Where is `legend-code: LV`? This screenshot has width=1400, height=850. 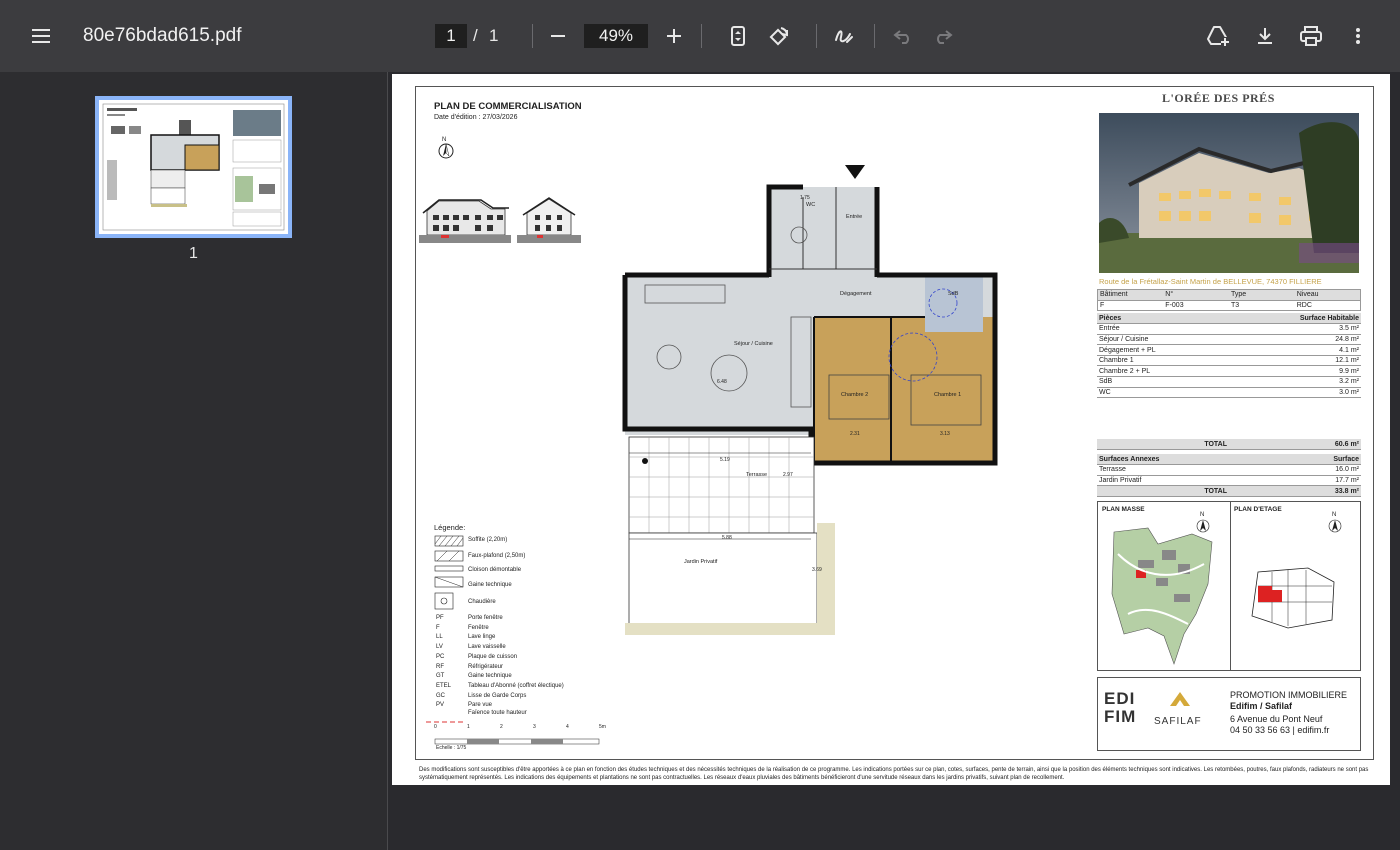
legend-code: LV is located at coordinates (439, 647).